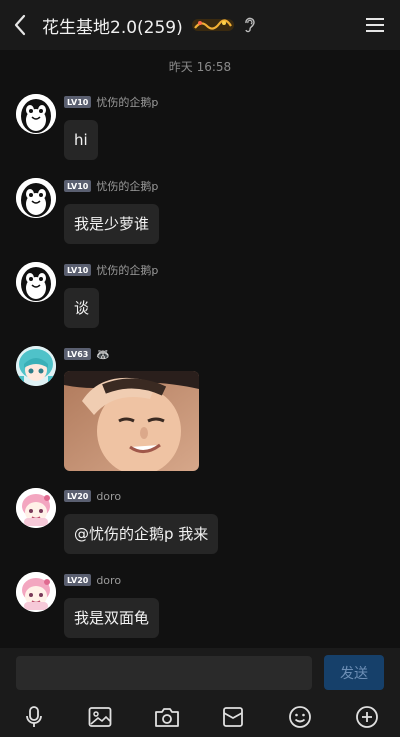 This screenshot has height=737, width=400. I want to click on message-input, so click(164, 673).